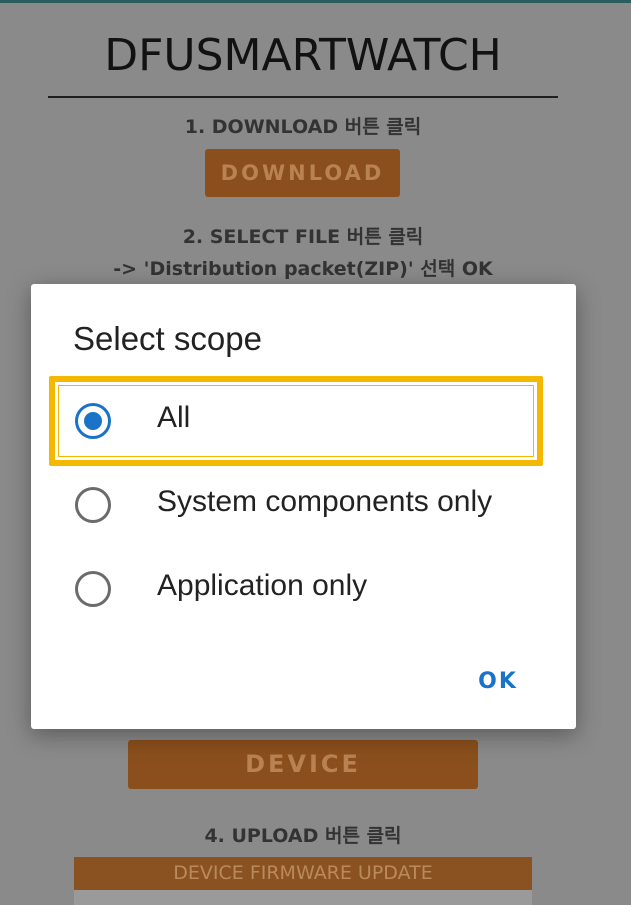 The height and width of the screenshot is (905, 631). What do you see at coordinates (325, 501) in the screenshot?
I see `option-label: System components only` at bounding box center [325, 501].